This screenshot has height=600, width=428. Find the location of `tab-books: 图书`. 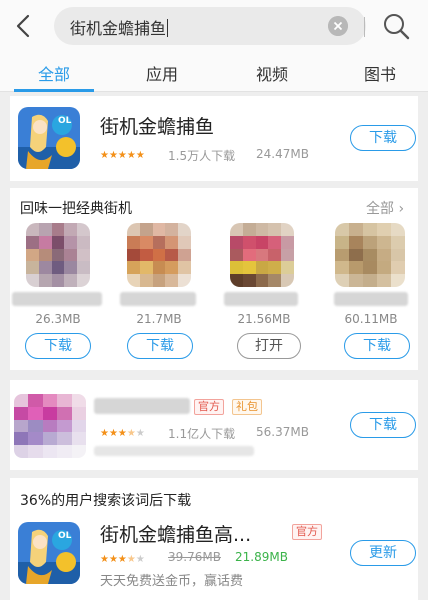

tab-books: 图书 is located at coordinates (380, 73).